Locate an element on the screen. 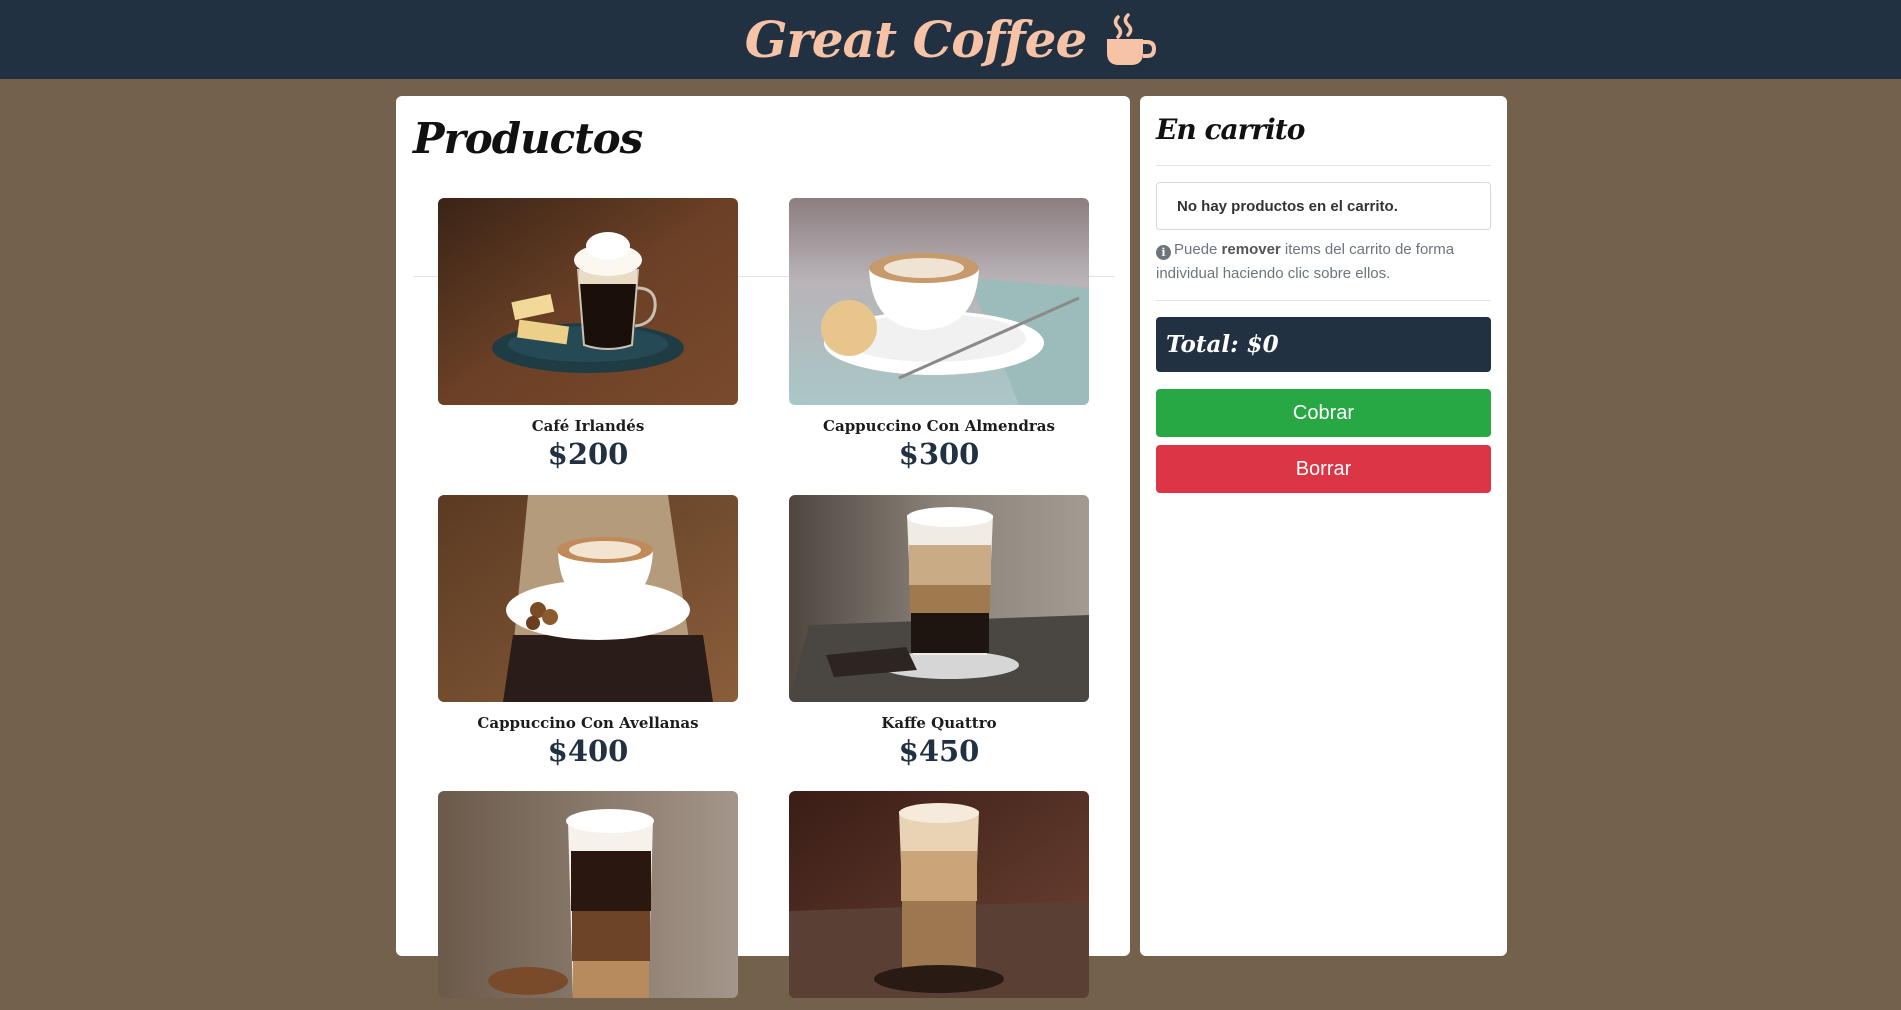 The height and width of the screenshot is (1010, 1901). brand: Great Coffee is located at coordinates (950, 39).